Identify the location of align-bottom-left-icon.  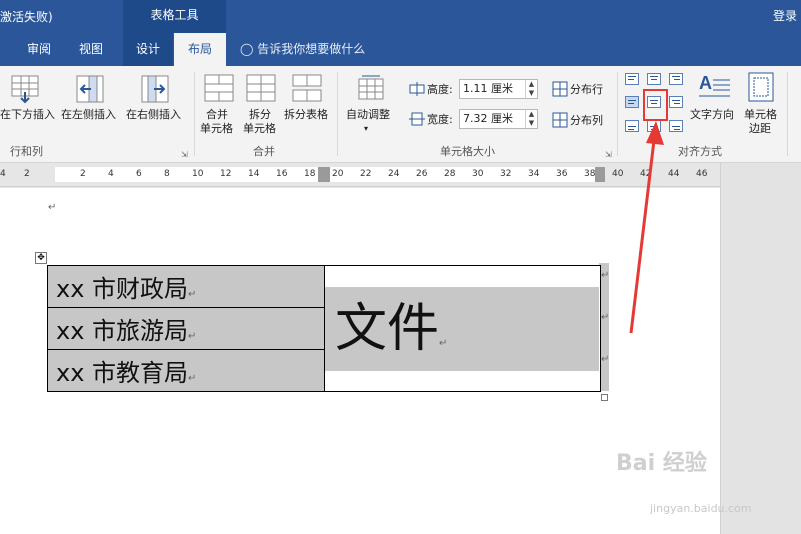
(632, 126).